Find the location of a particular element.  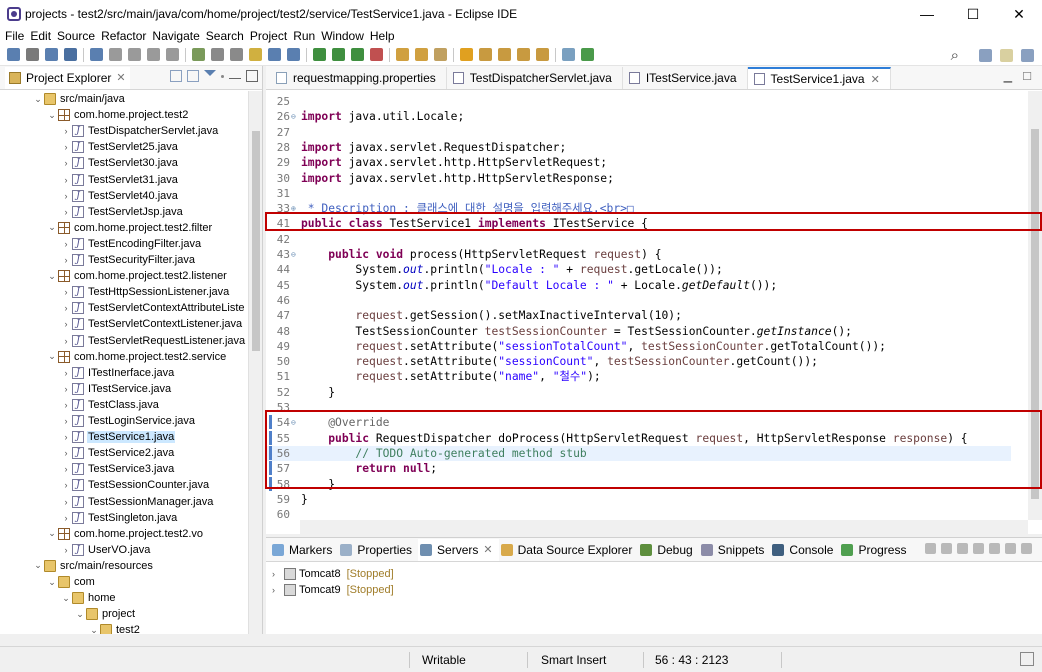

tree-file: › J TestSecurityFilter.java is located at coordinates (128, 260).